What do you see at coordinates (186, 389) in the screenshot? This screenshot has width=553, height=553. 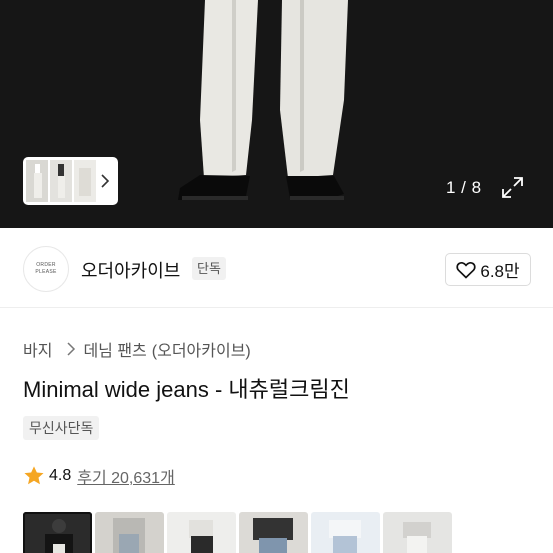 I see `product-title: Minimal wide jeans - 내츄럴크림진` at bounding box center [186, 389].